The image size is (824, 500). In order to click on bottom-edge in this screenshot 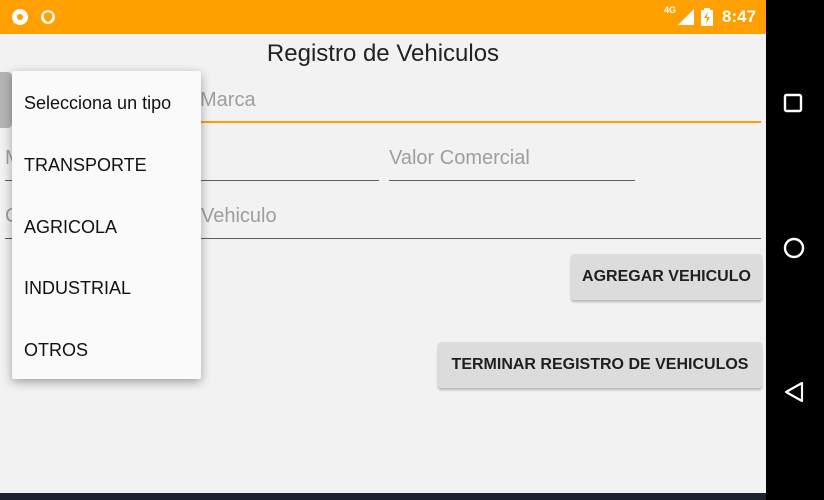, I will do `click(383, 496)`.